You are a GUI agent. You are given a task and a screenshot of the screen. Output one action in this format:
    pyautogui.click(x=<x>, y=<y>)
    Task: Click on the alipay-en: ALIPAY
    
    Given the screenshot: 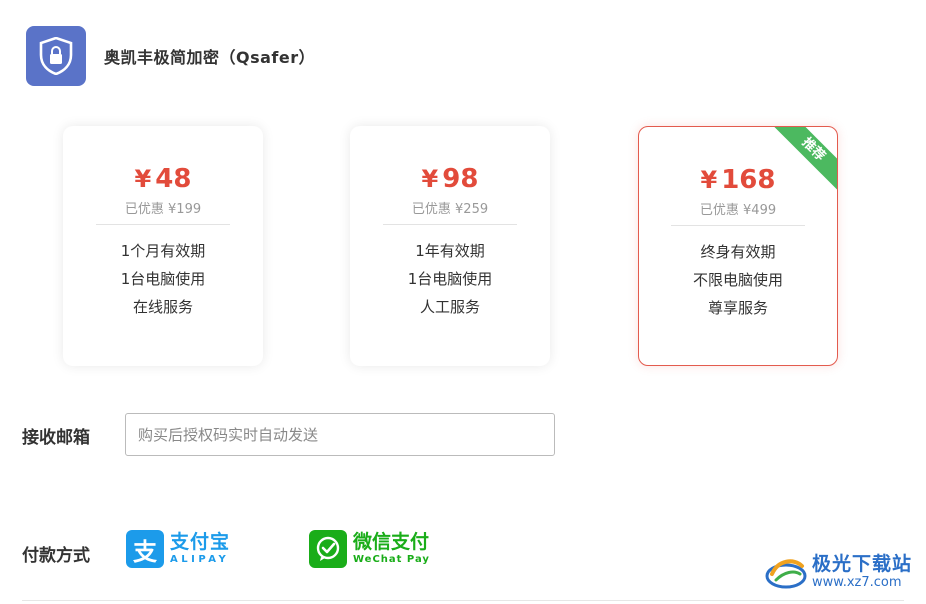 What is the action you would take?
    pyautogui.click(x=200, y=559)
    